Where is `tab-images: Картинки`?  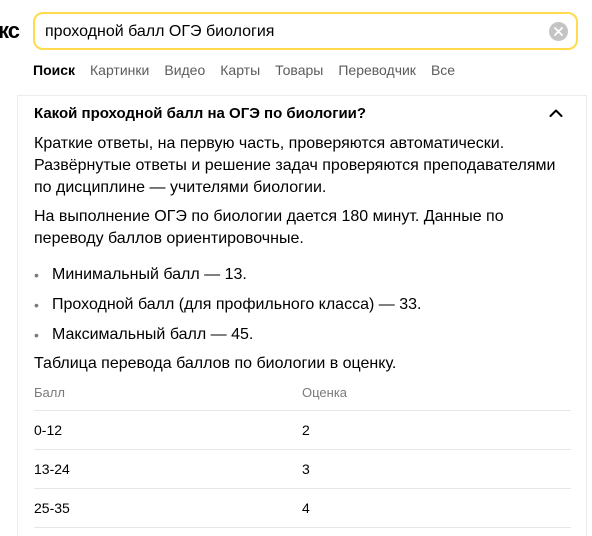 tab-images: Картинки is located at coordinates (119, 73).